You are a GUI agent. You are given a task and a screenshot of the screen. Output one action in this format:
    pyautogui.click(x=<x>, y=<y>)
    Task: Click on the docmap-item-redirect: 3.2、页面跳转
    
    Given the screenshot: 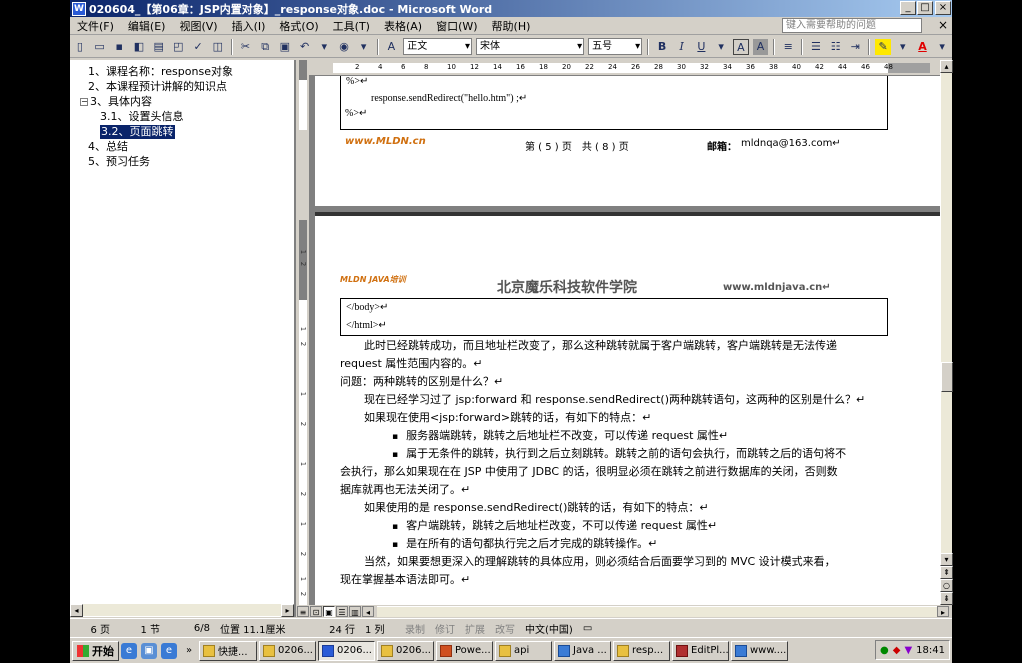 What is the action you would take?
    pyautogui.click(x=137, y=132)
    